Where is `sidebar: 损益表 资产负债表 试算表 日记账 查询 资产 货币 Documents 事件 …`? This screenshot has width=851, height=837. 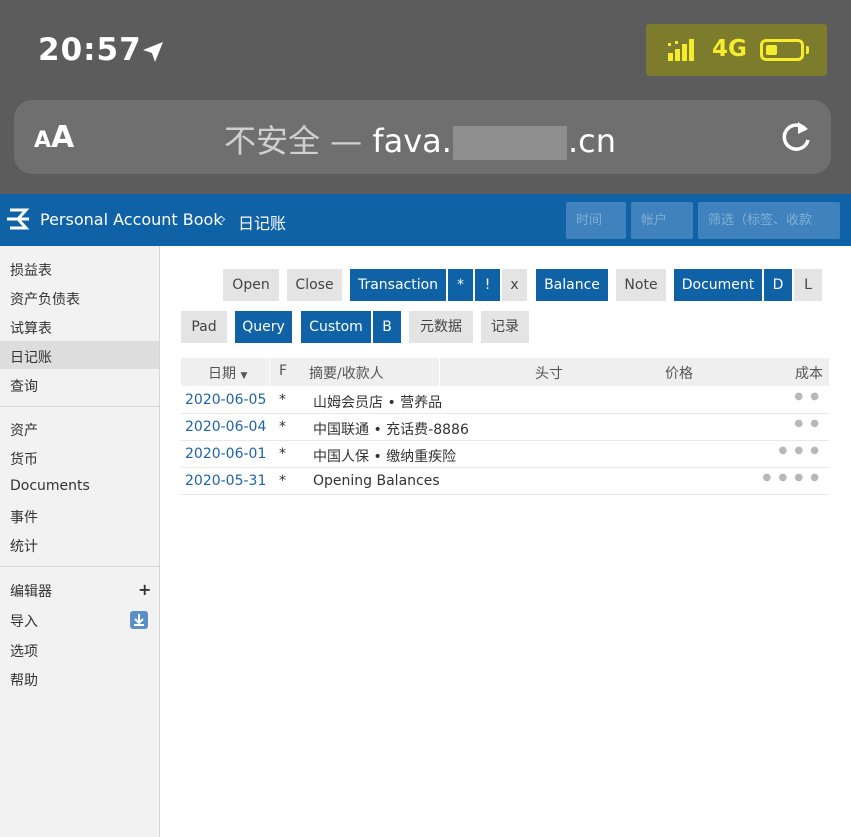 sidebar: 损益表 资产负债表 试算表 日记账 查询 资产 货币 Documents 事件 … is located at coordinates (80, 541).